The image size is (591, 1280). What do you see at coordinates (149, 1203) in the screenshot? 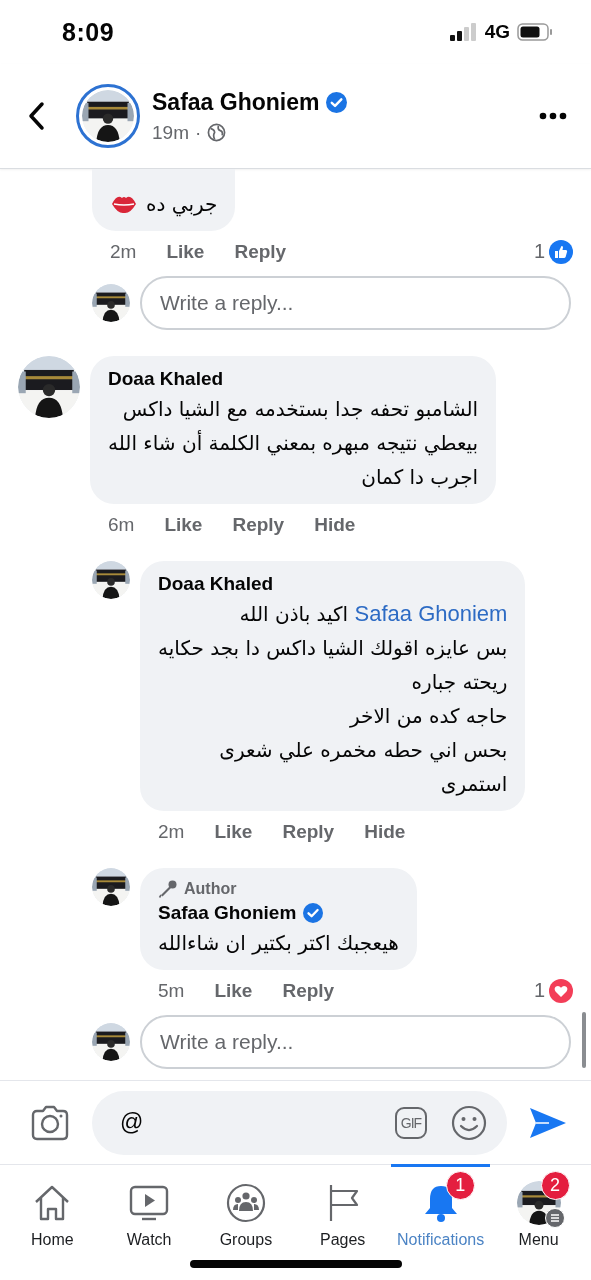
I see `video-icon` at bounding box center [149, 1203].